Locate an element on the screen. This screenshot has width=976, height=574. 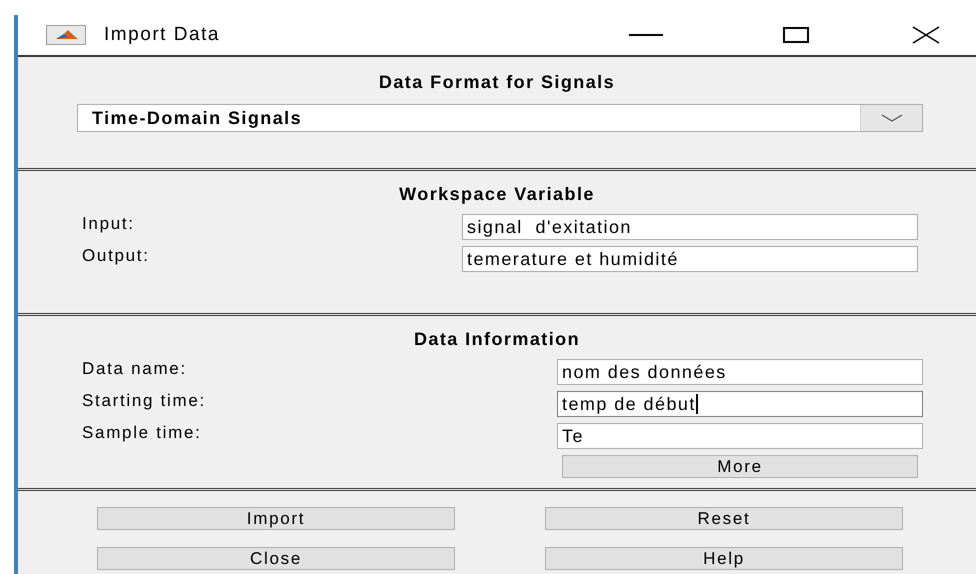
field-label: Input: is located at coordinates (109, 224).